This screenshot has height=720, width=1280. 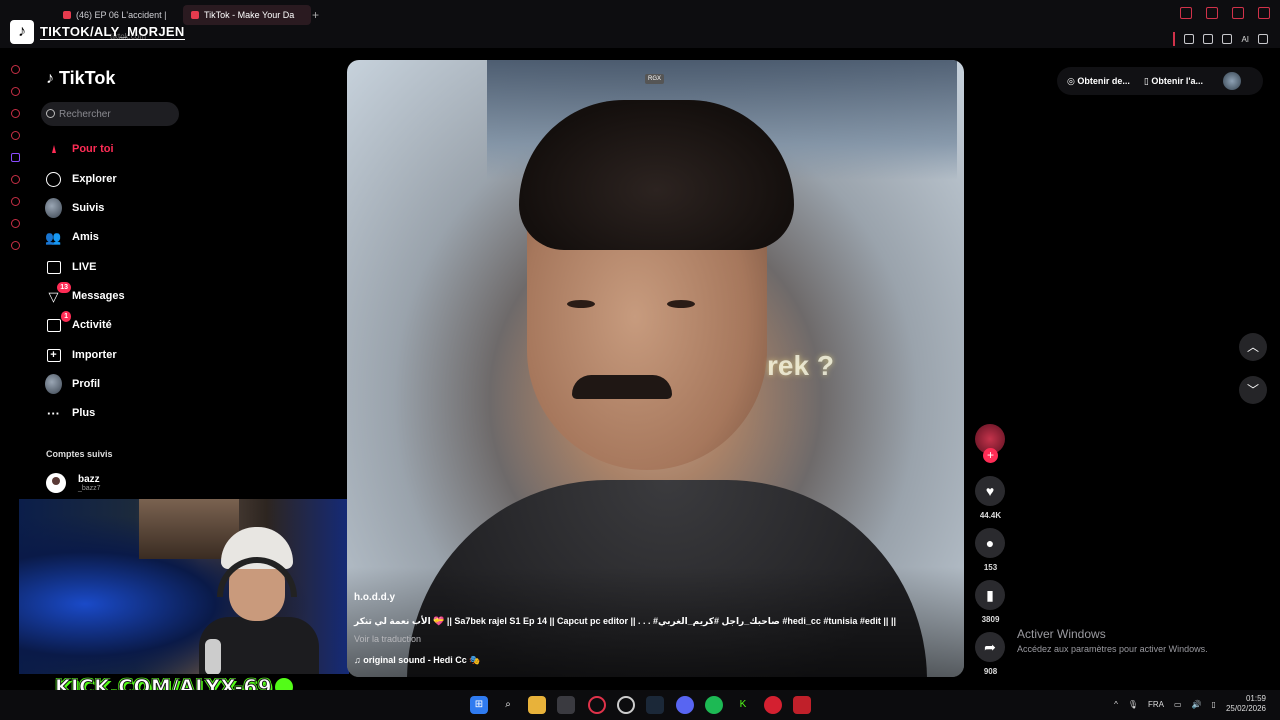 I want to click on opera-gx-icon, so click(x=597, y=705).